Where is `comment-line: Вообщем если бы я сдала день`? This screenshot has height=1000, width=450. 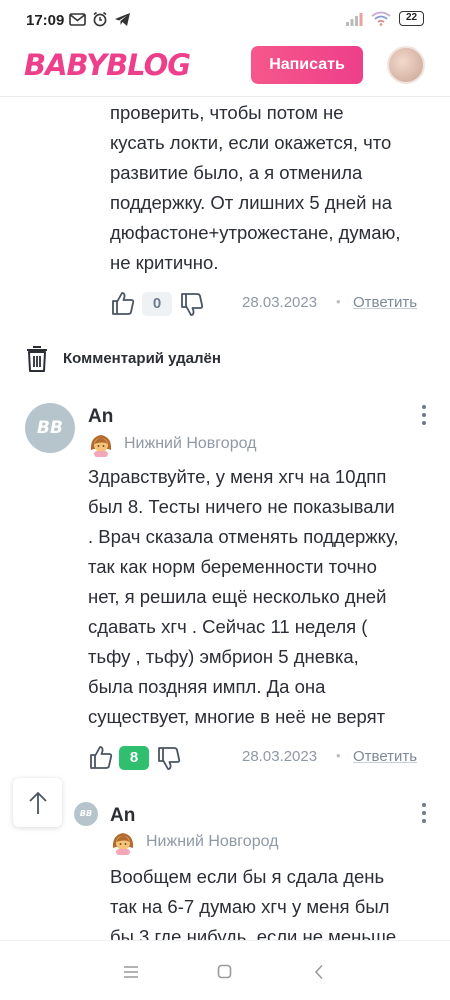 comment-line: Вообщем если бы я сдала день is located at coordinates (247, 876).